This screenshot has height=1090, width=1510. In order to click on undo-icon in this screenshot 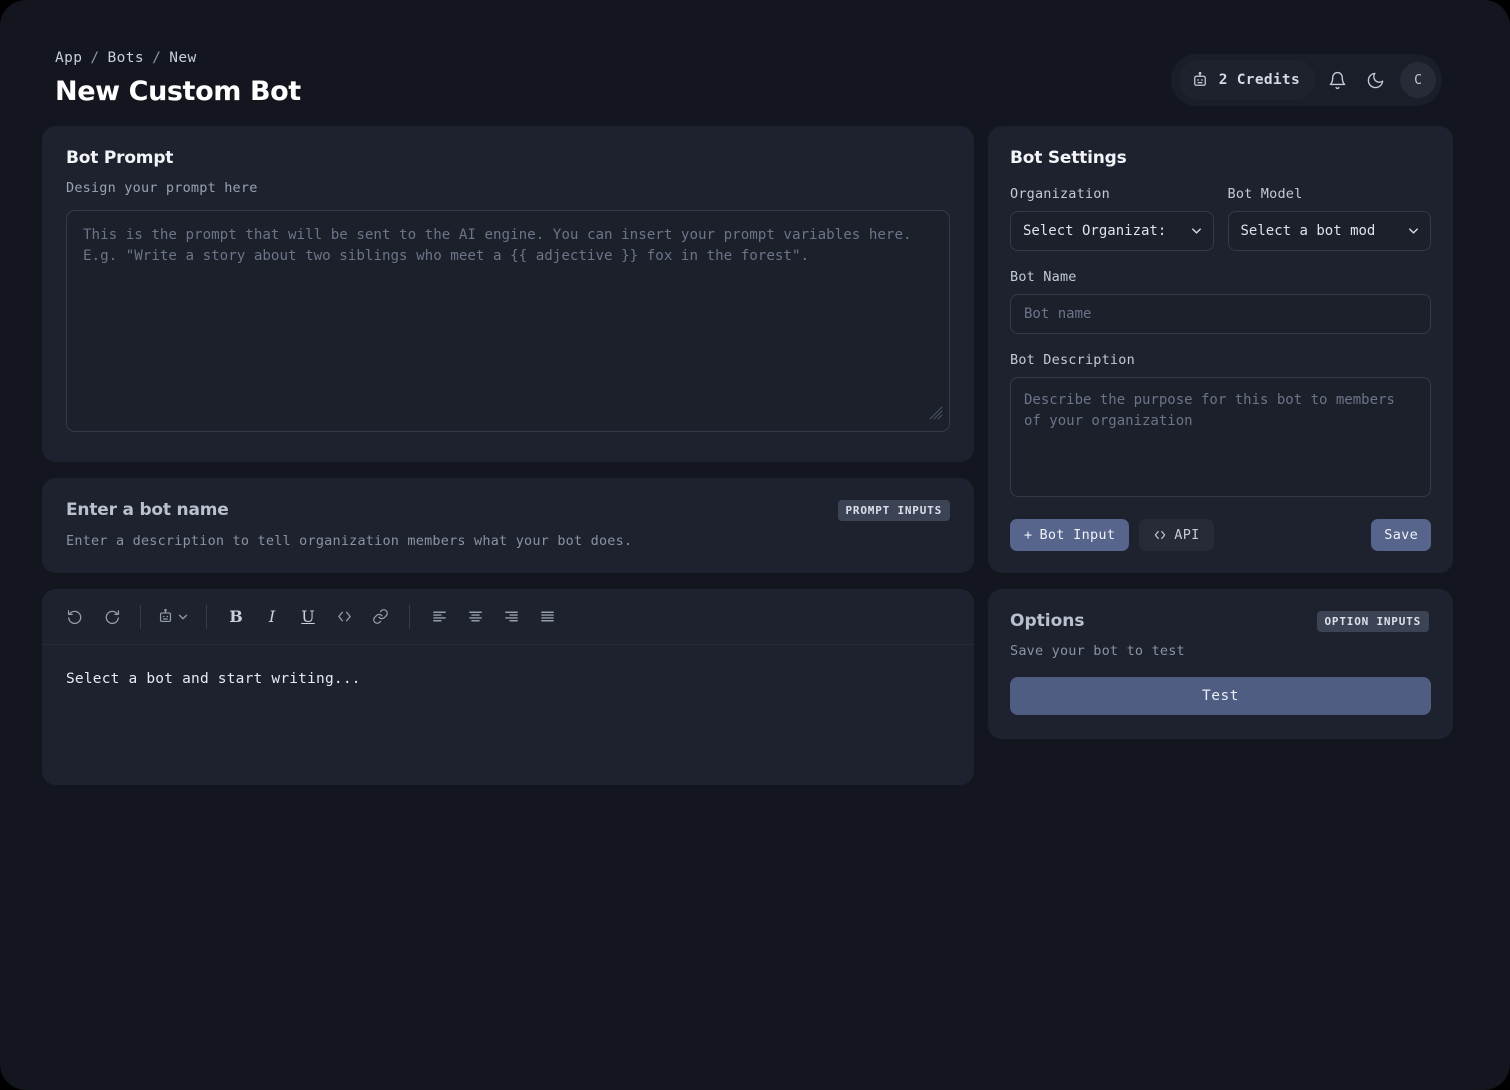, I will do `click(75, 617)`.